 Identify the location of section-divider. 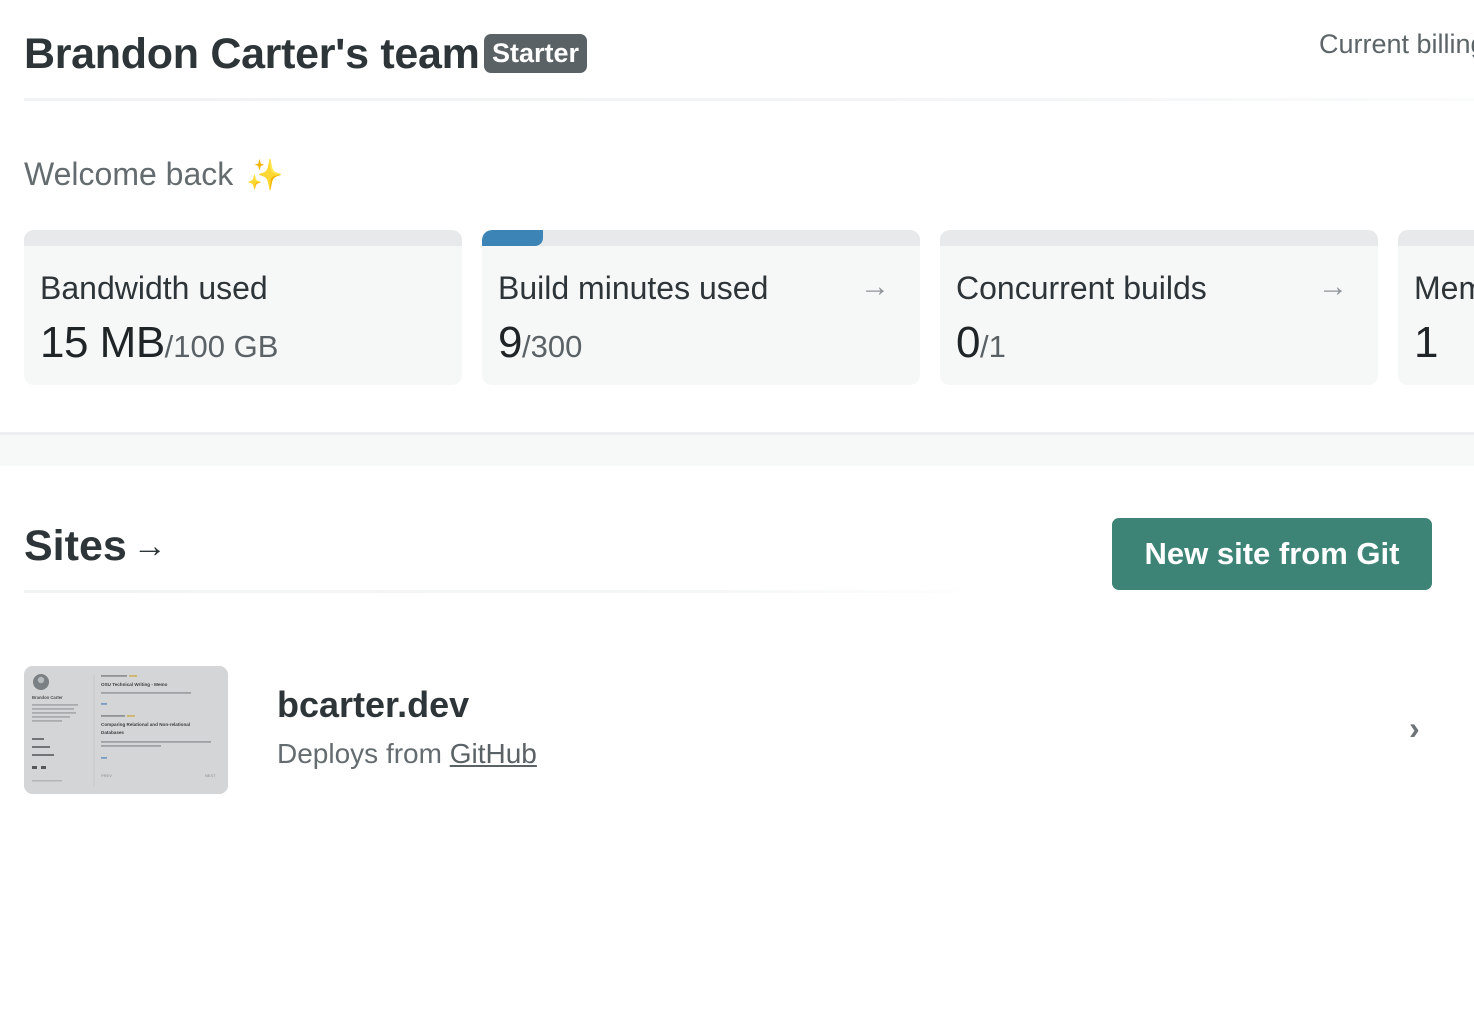
(737, 449).